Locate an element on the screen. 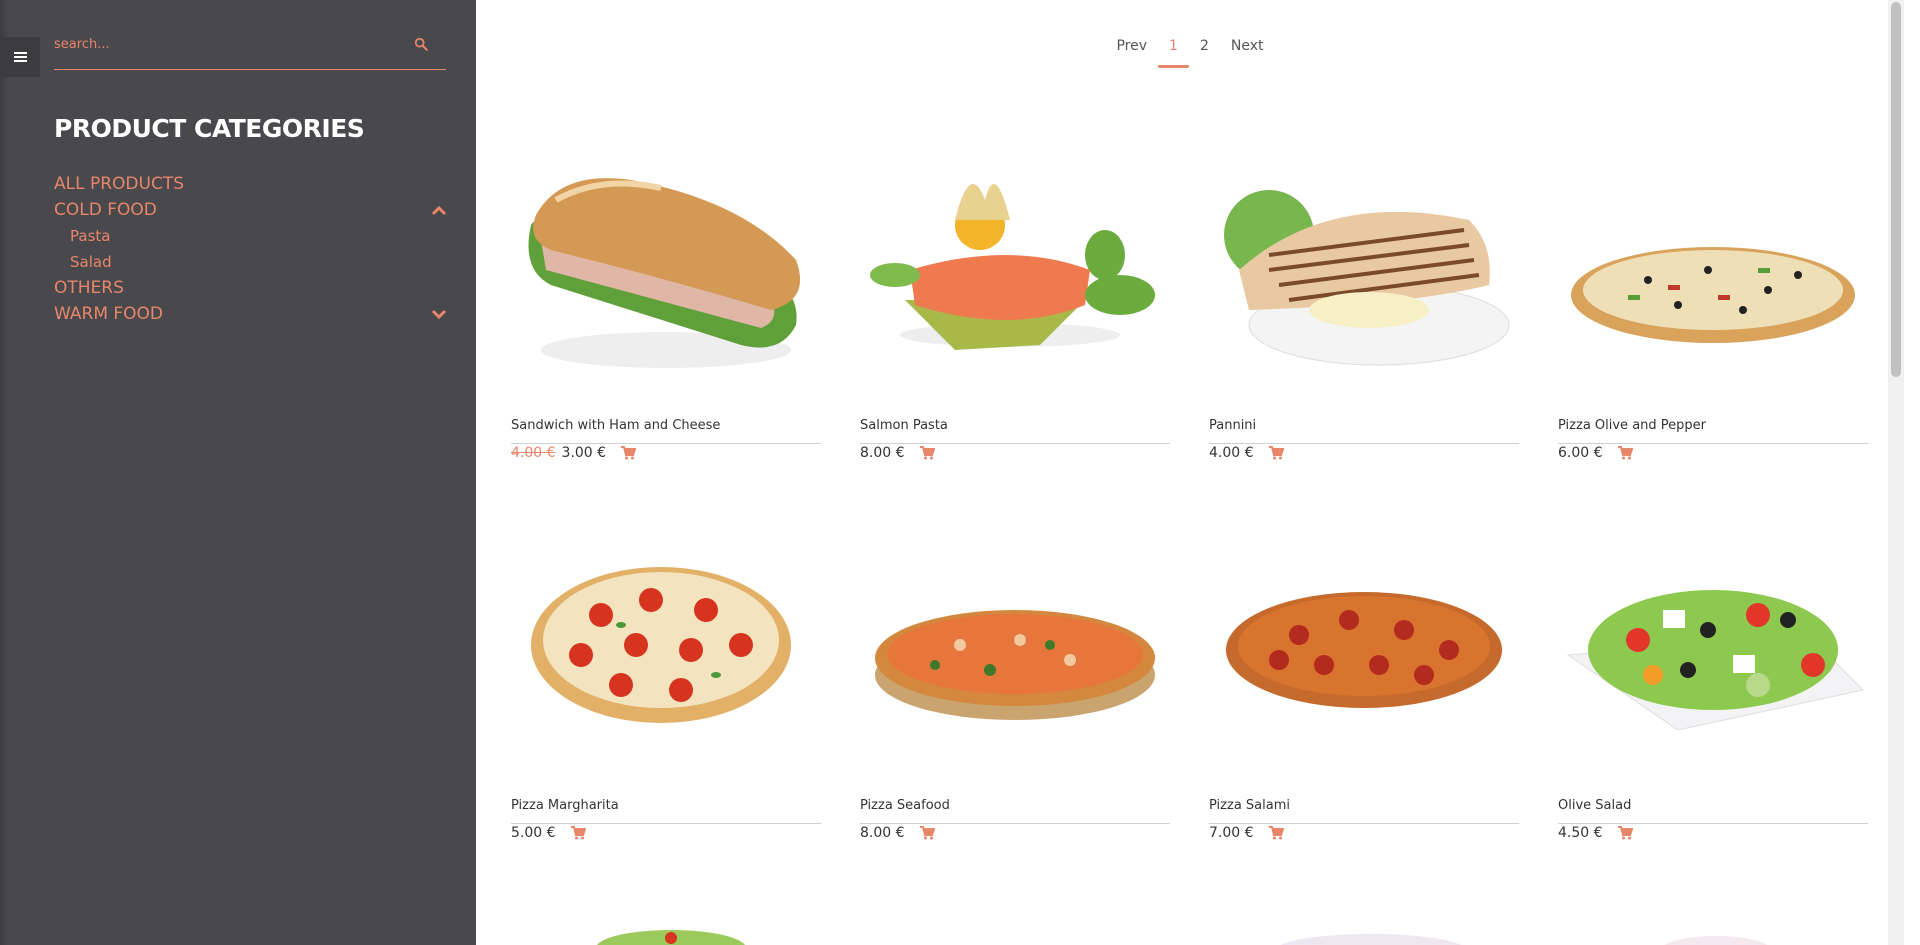 This screenshot has height=945, width=1920. product-price: 7.00 € is located at coordinates (1231, 833).